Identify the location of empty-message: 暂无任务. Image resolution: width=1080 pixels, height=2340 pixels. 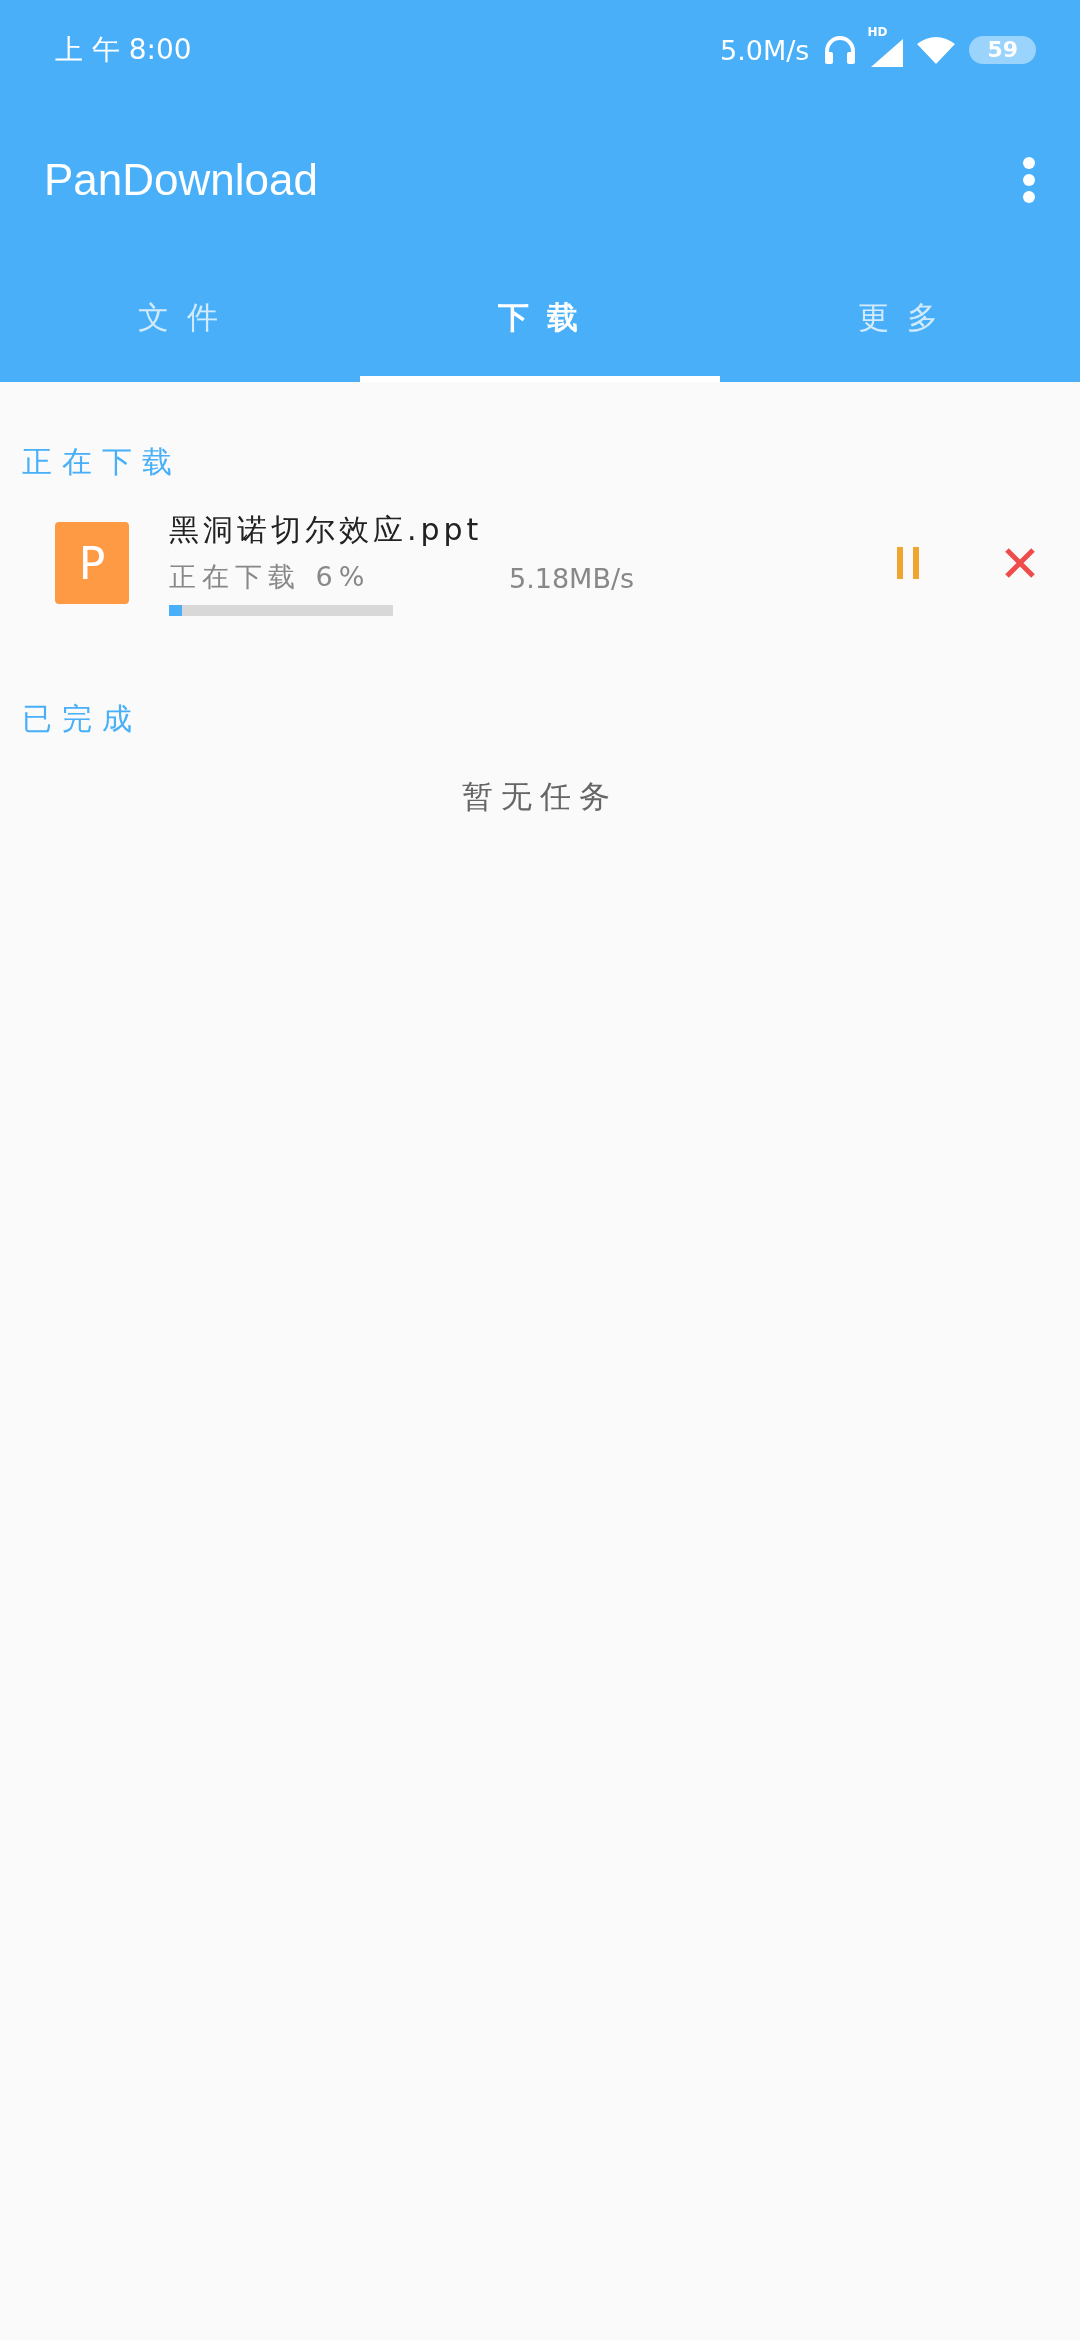
(540, 796).